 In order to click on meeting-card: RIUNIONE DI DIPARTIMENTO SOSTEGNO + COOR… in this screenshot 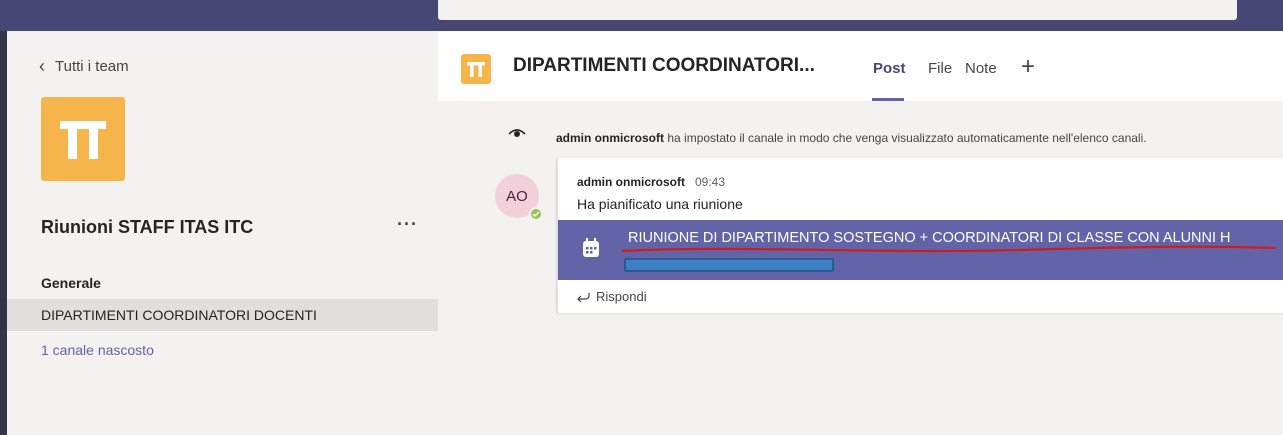, I will do `click(920, 250)`.